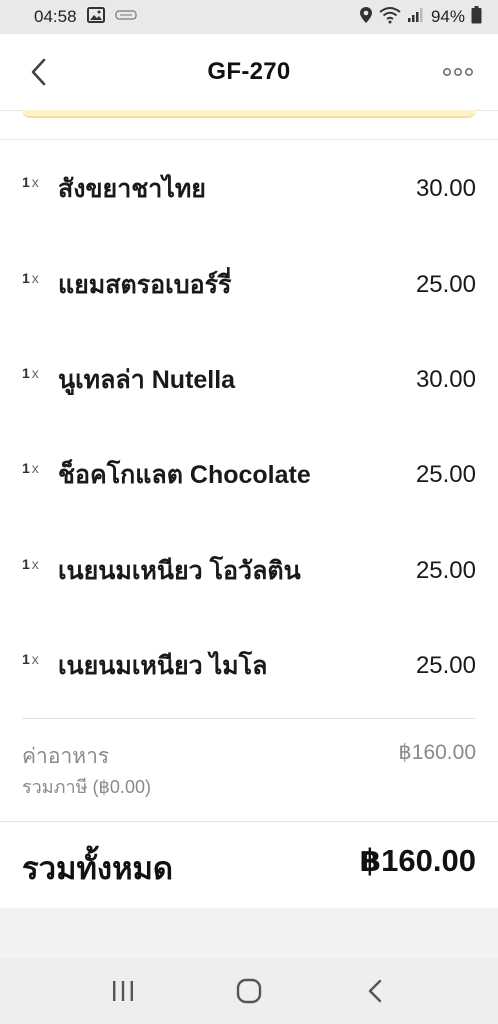  What do you see at coordinates (447, 16) in the screenshot?
I see `battery-percent: 94%` at bounding box center [447, 16].